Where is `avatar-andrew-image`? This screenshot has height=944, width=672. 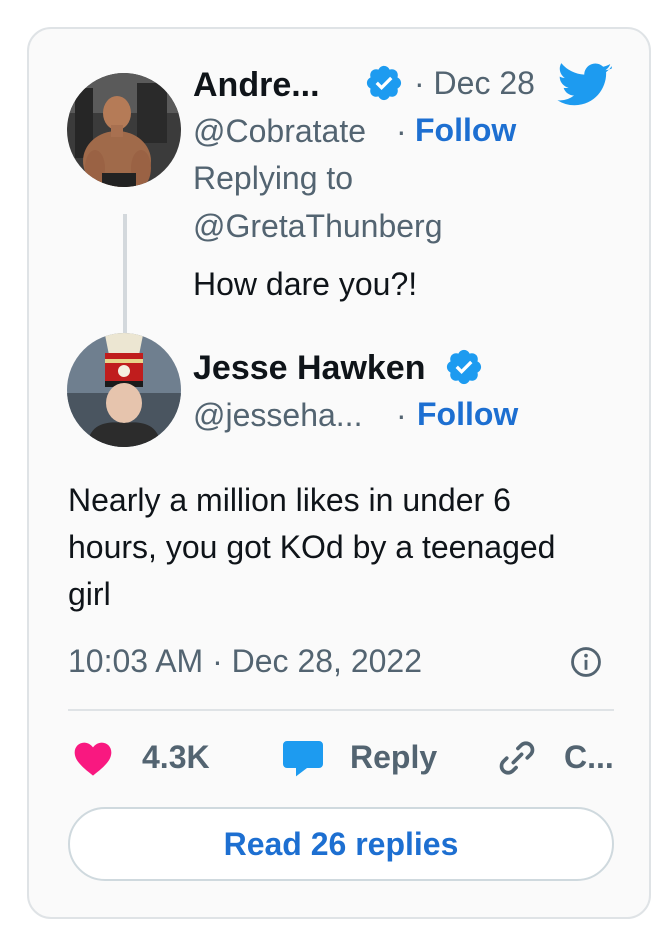
avatar-andrew-image is located at coordinates (124, 130).